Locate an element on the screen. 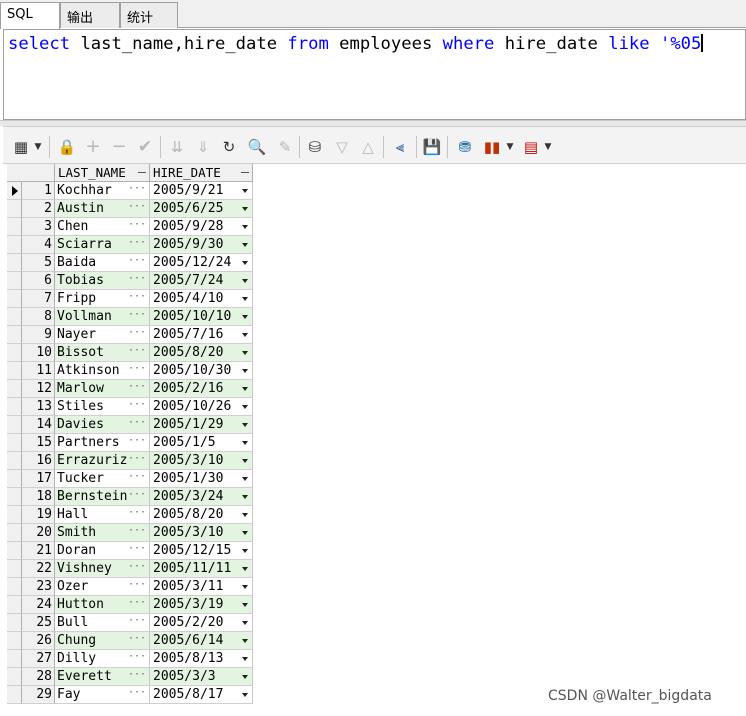  cell-hire-date: 2005/9/30 is located at coordinates (201, 245).